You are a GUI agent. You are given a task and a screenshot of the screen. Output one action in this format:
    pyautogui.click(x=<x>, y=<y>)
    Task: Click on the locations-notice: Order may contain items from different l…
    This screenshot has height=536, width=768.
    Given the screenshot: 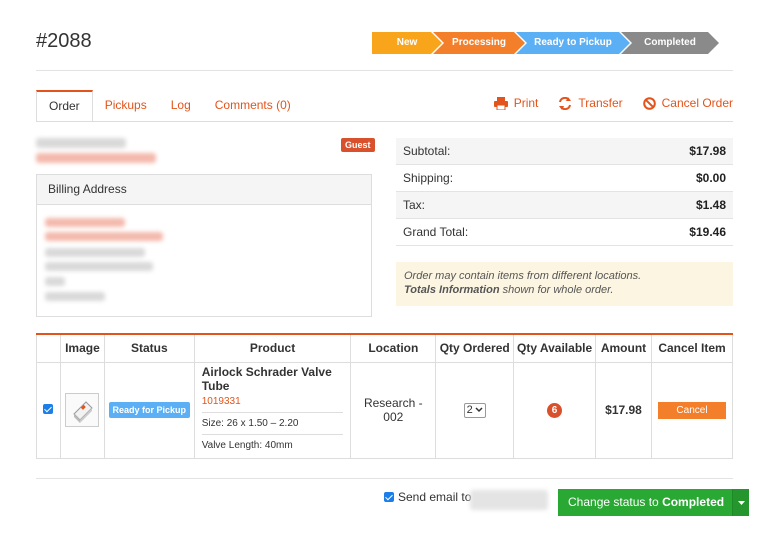 What is the action you would take?
    pyautogui.click(x=564, y=284)
    